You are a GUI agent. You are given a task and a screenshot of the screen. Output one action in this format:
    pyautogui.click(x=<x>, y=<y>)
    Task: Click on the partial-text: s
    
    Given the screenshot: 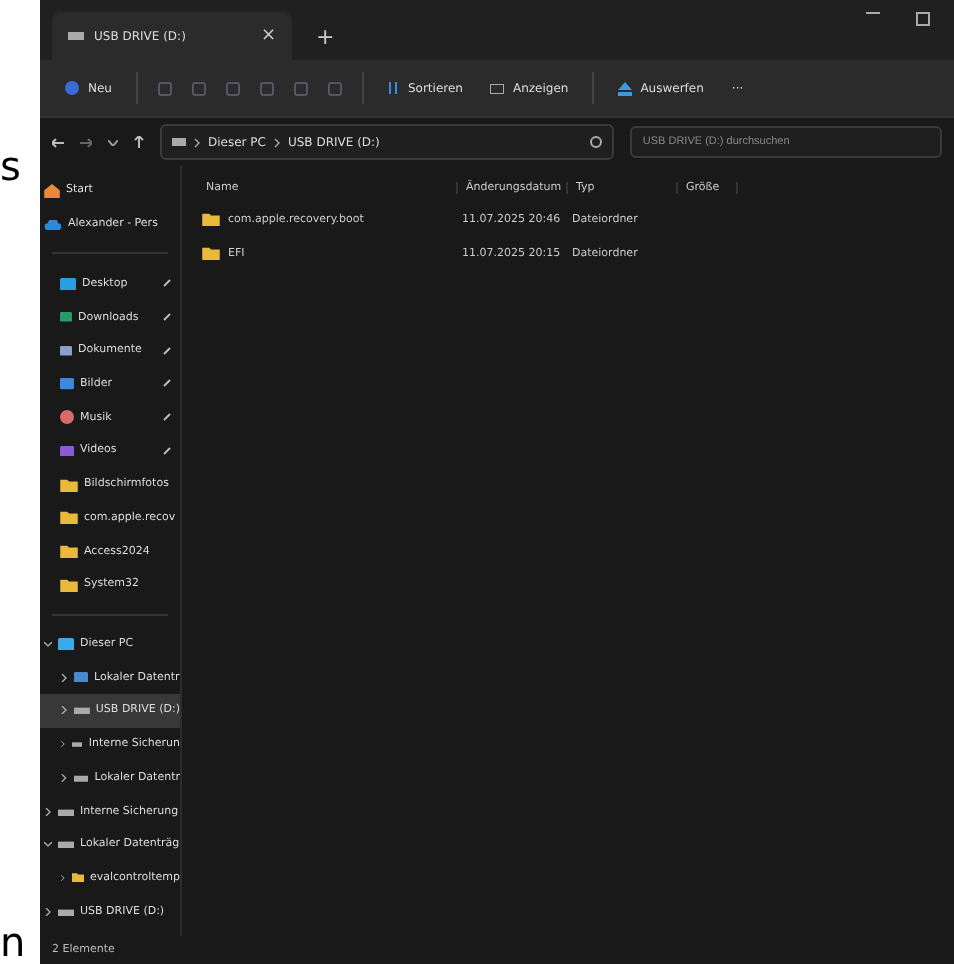 What is the action you would take?
    pyautogui.click(x=11, y=166)
    